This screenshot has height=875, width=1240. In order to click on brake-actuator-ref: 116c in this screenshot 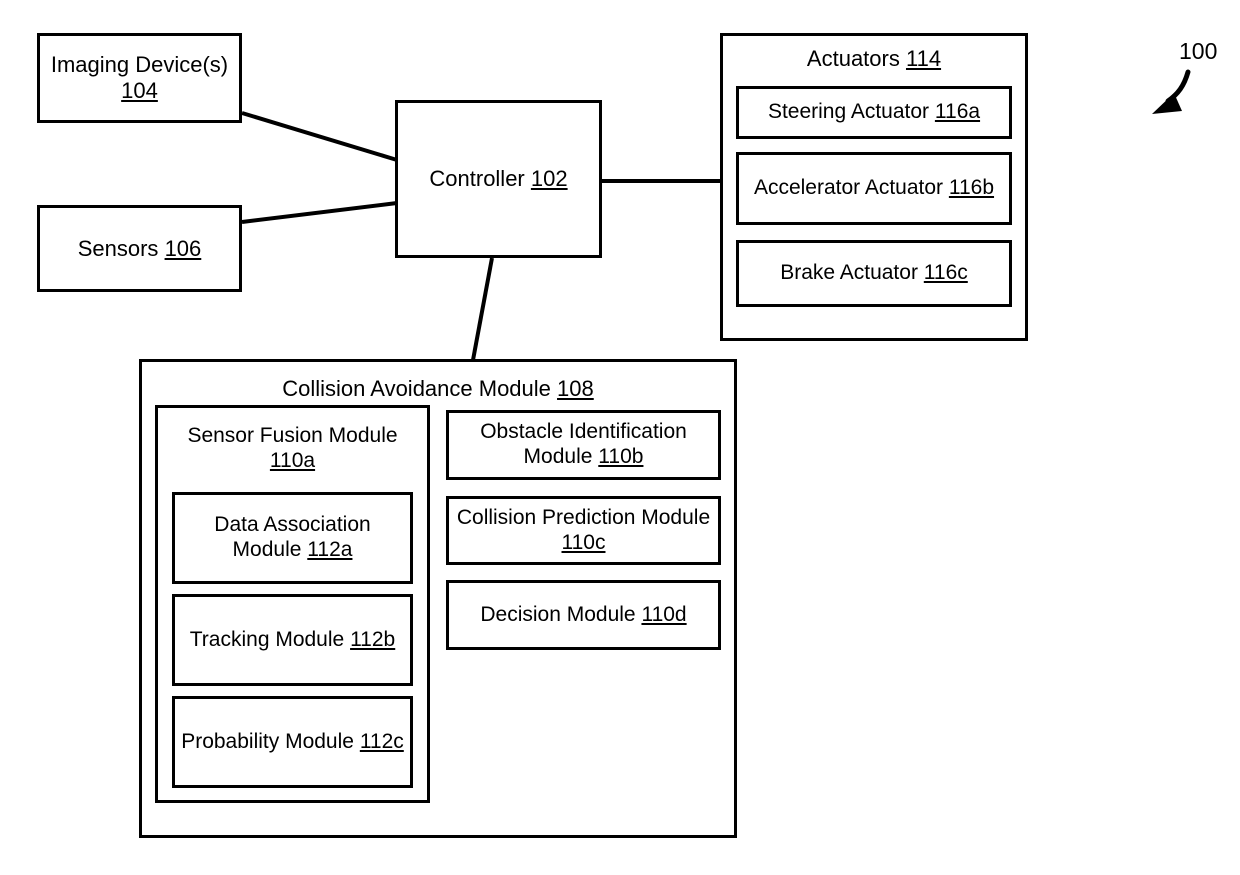, I will do `click(945, 273)`.